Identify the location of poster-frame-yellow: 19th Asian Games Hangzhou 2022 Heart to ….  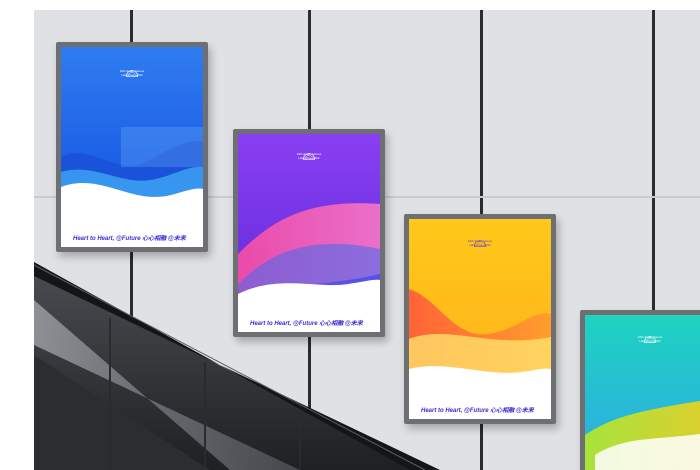
(480, 319).